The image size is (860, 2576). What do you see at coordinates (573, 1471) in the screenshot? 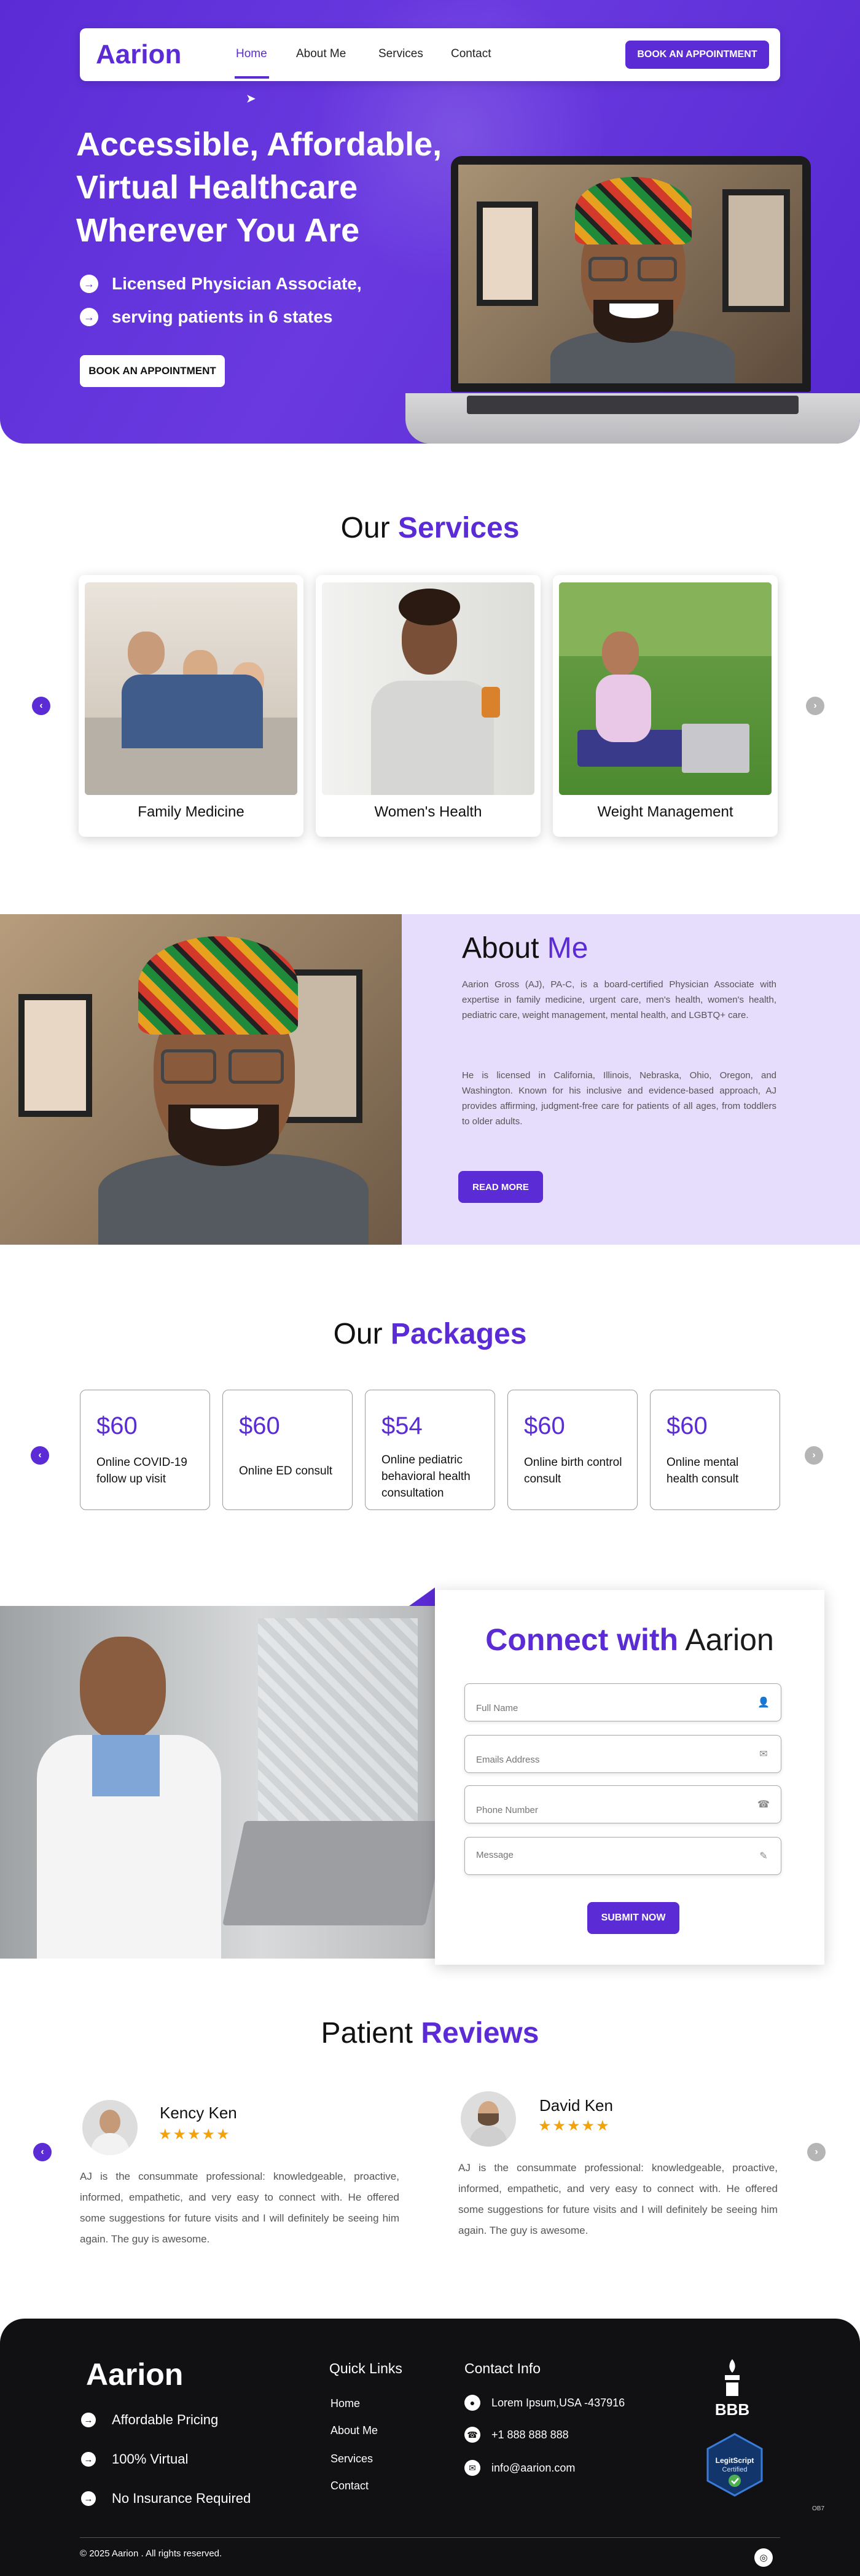
I see `package-desc: Online birth control consult` at bounding box center [573, 1471].